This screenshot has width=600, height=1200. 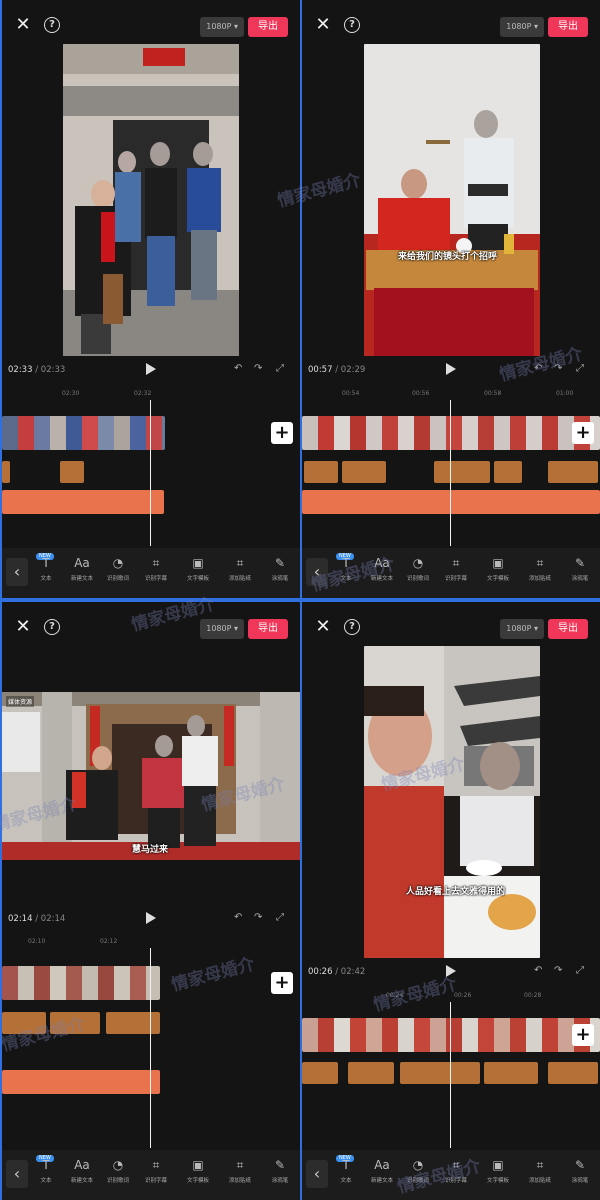 I want to click on subtitle-overlay: 人品好看上去文雅得用的, so click(x=455, y=890).